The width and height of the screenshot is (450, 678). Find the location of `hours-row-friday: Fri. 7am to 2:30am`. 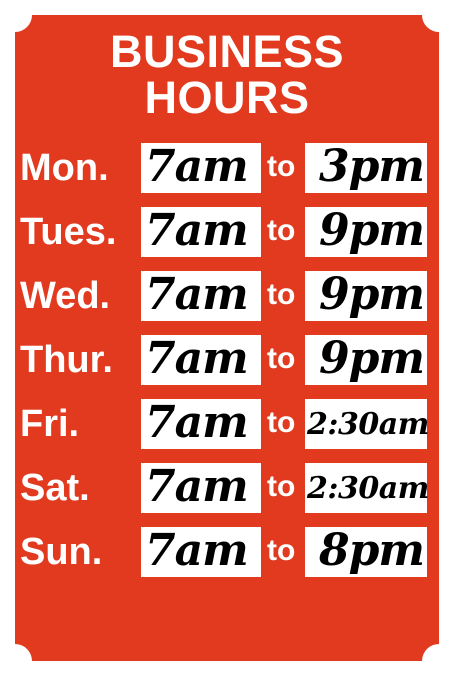

hours-row-friday: Fri. 7am to 2:30am is located at coordinates (227, 423).